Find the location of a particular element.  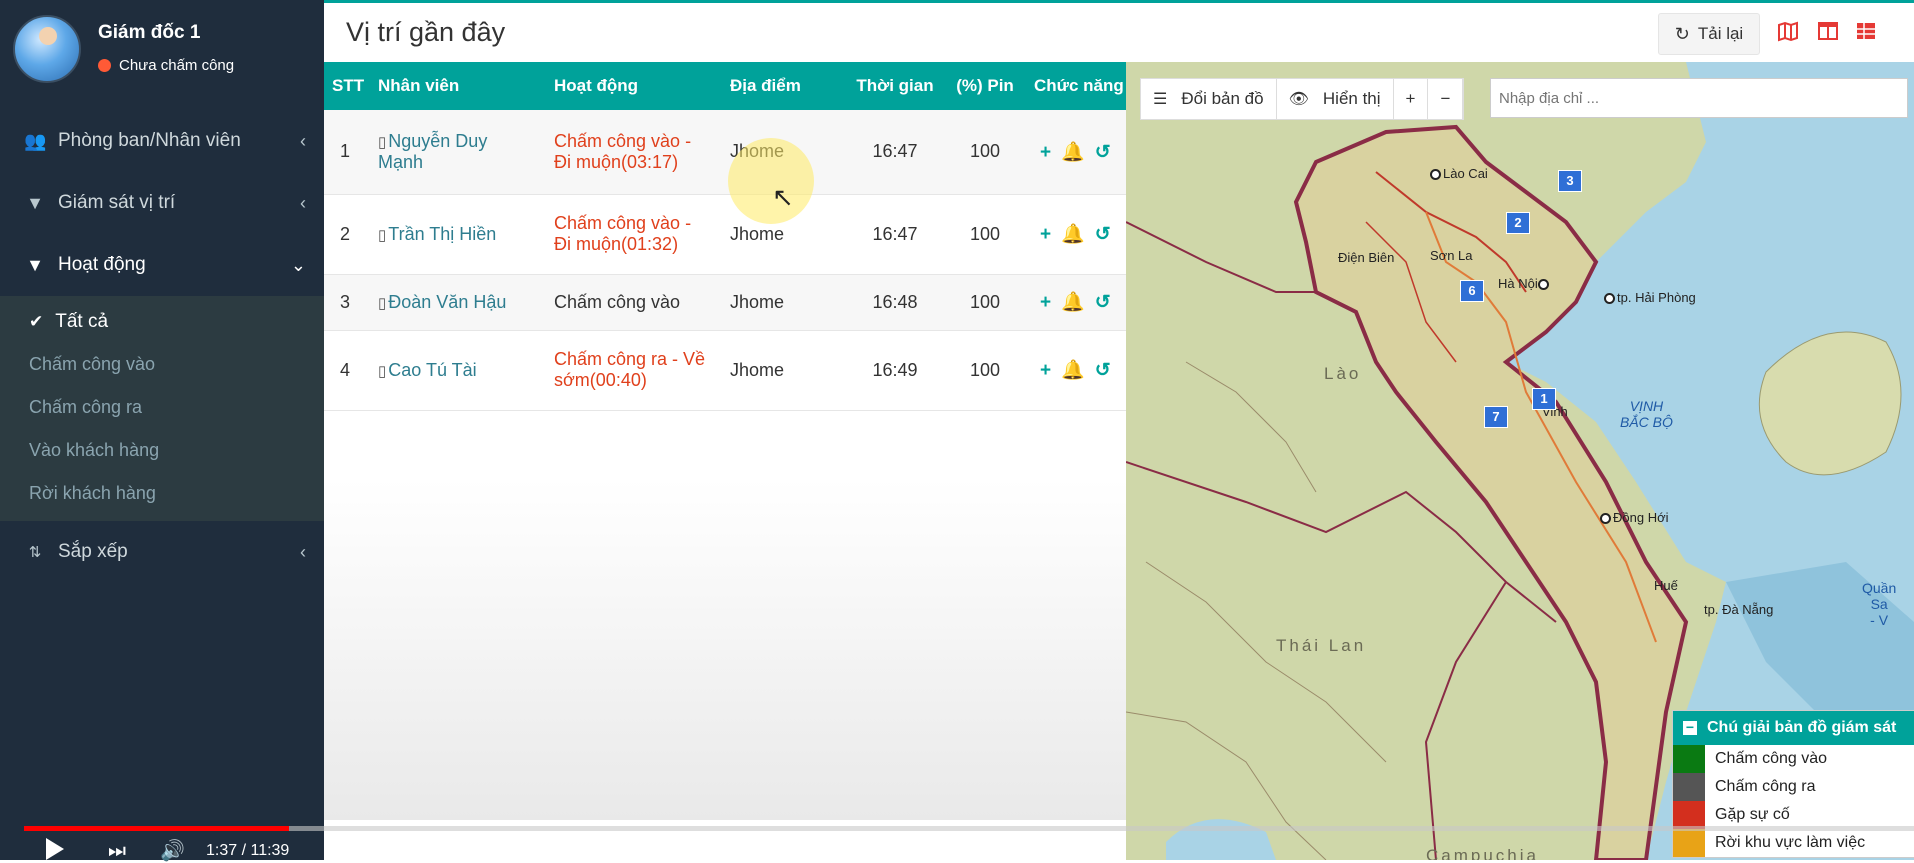

employee-marker: 6 is located at coordinates (1472, 291).